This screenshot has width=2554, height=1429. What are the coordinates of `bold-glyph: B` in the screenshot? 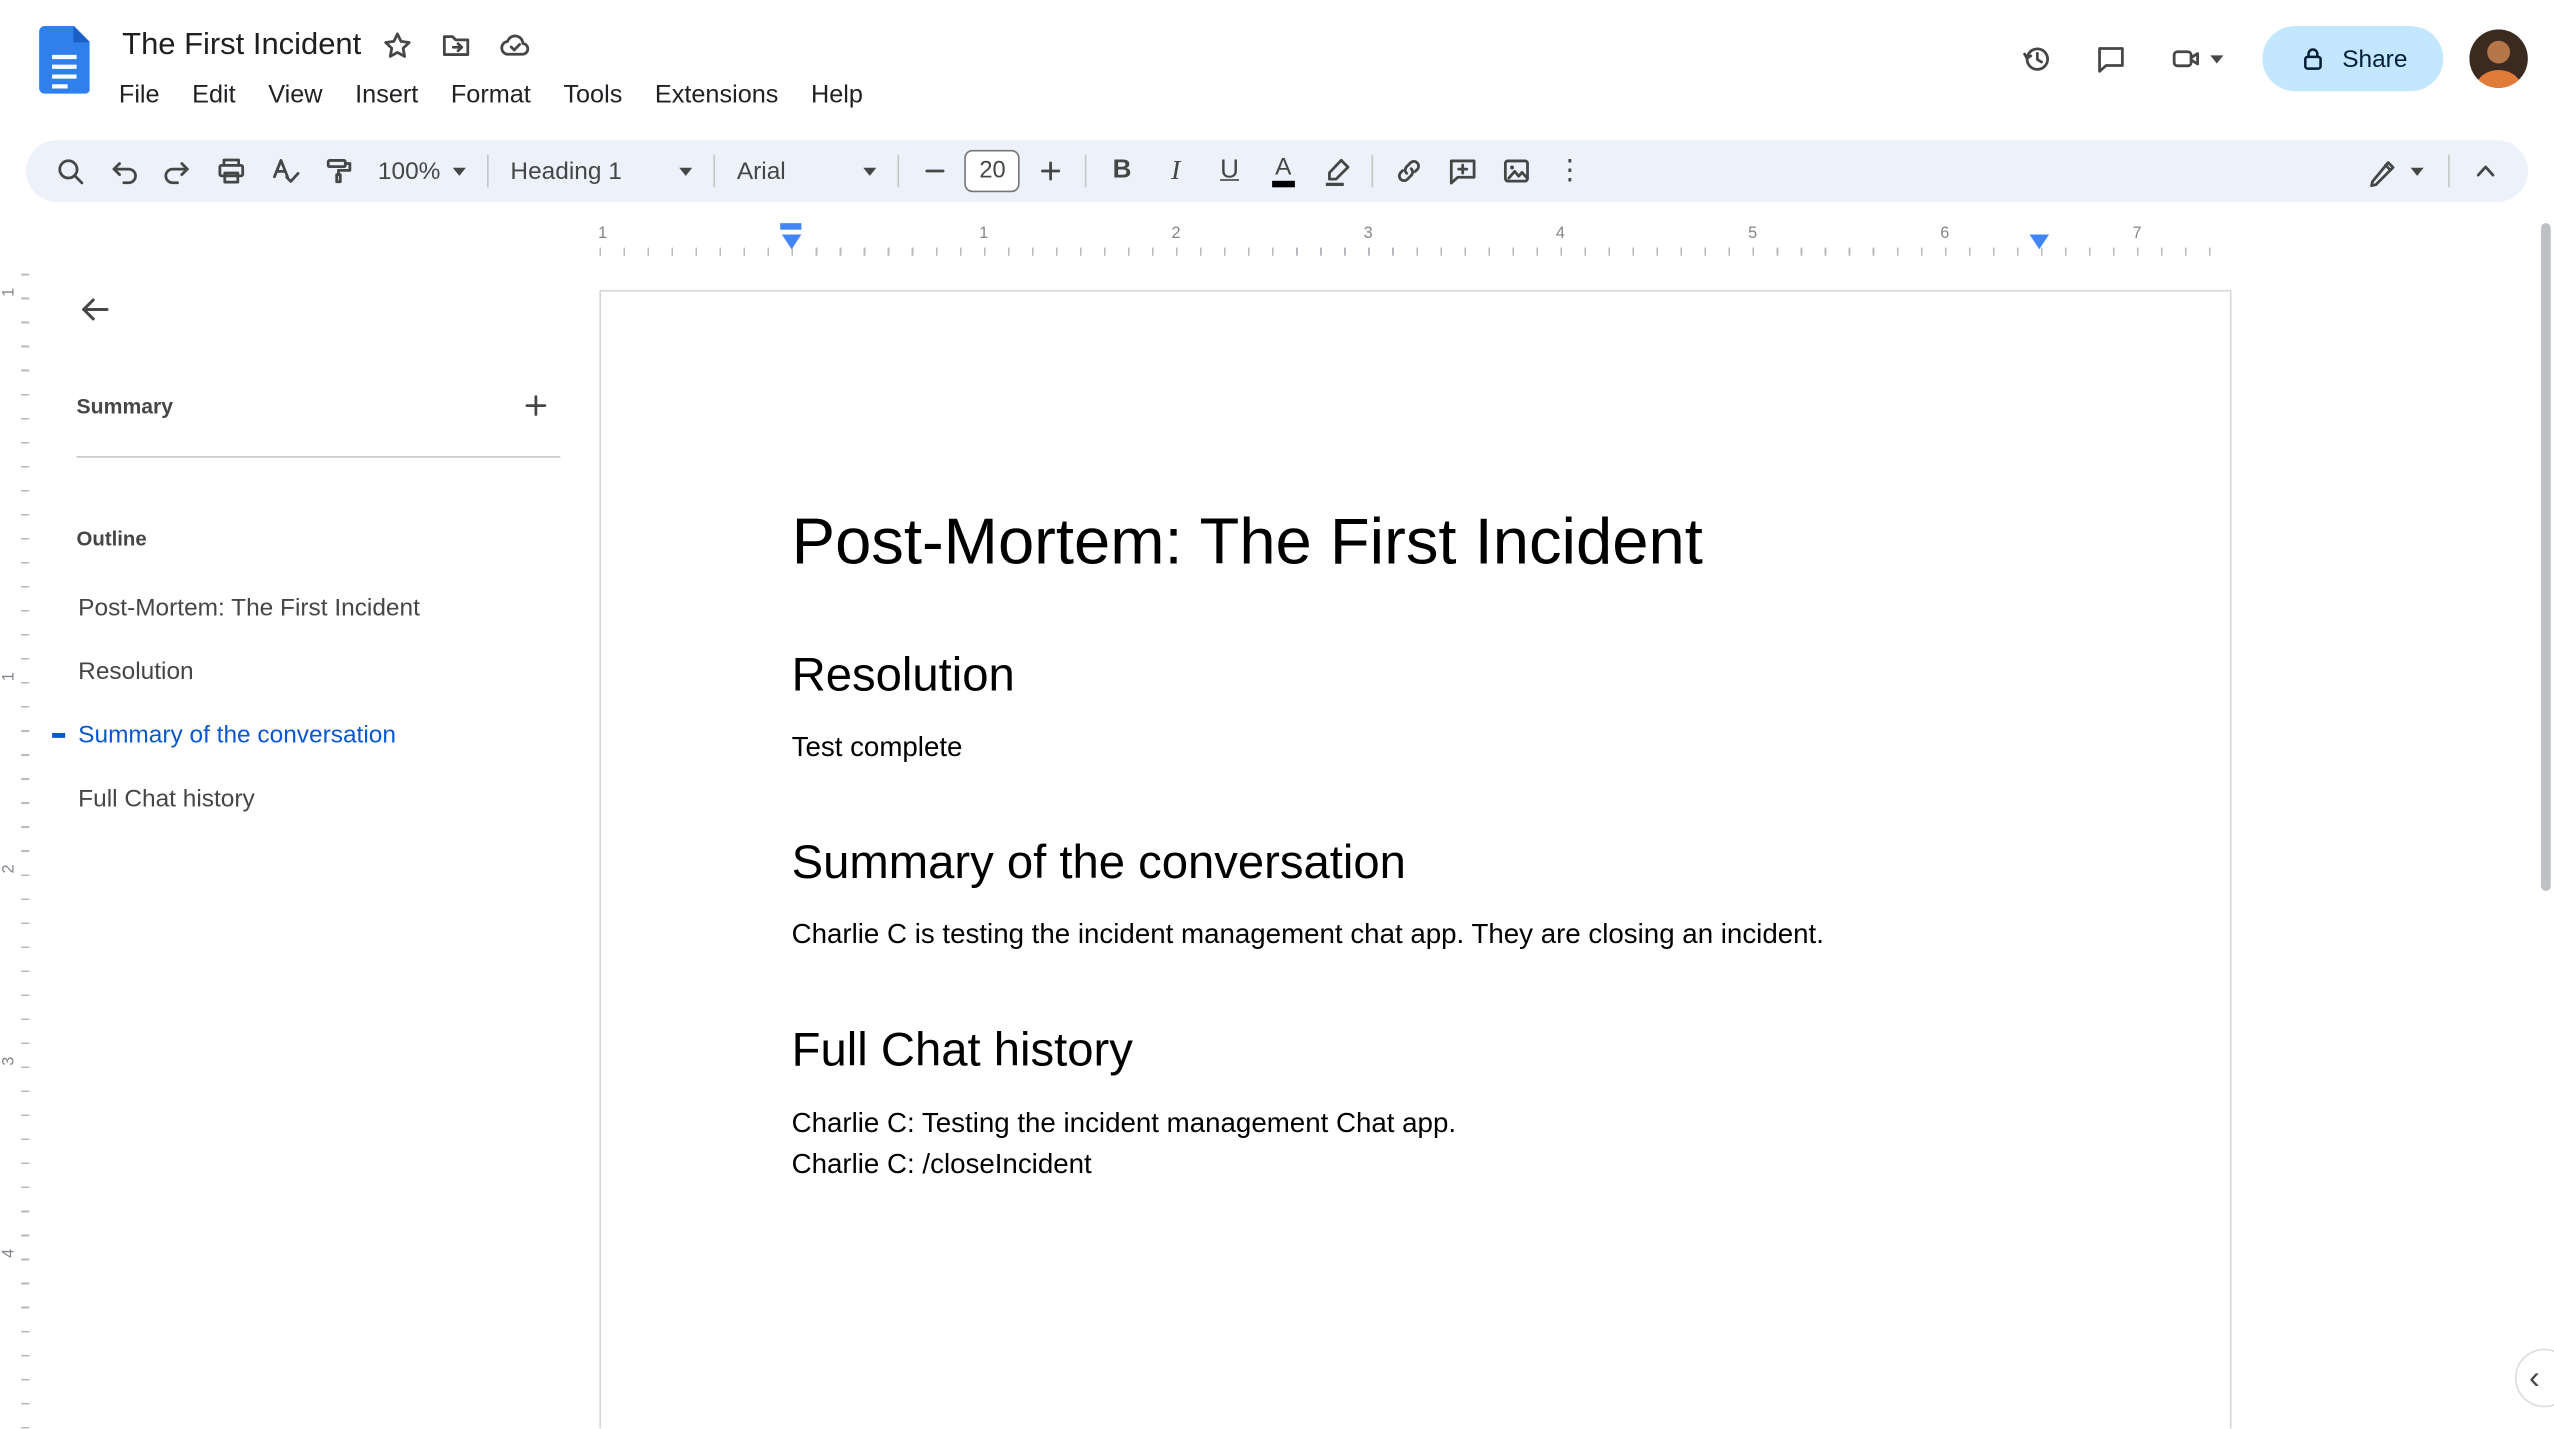 It's located at (1122, 170).